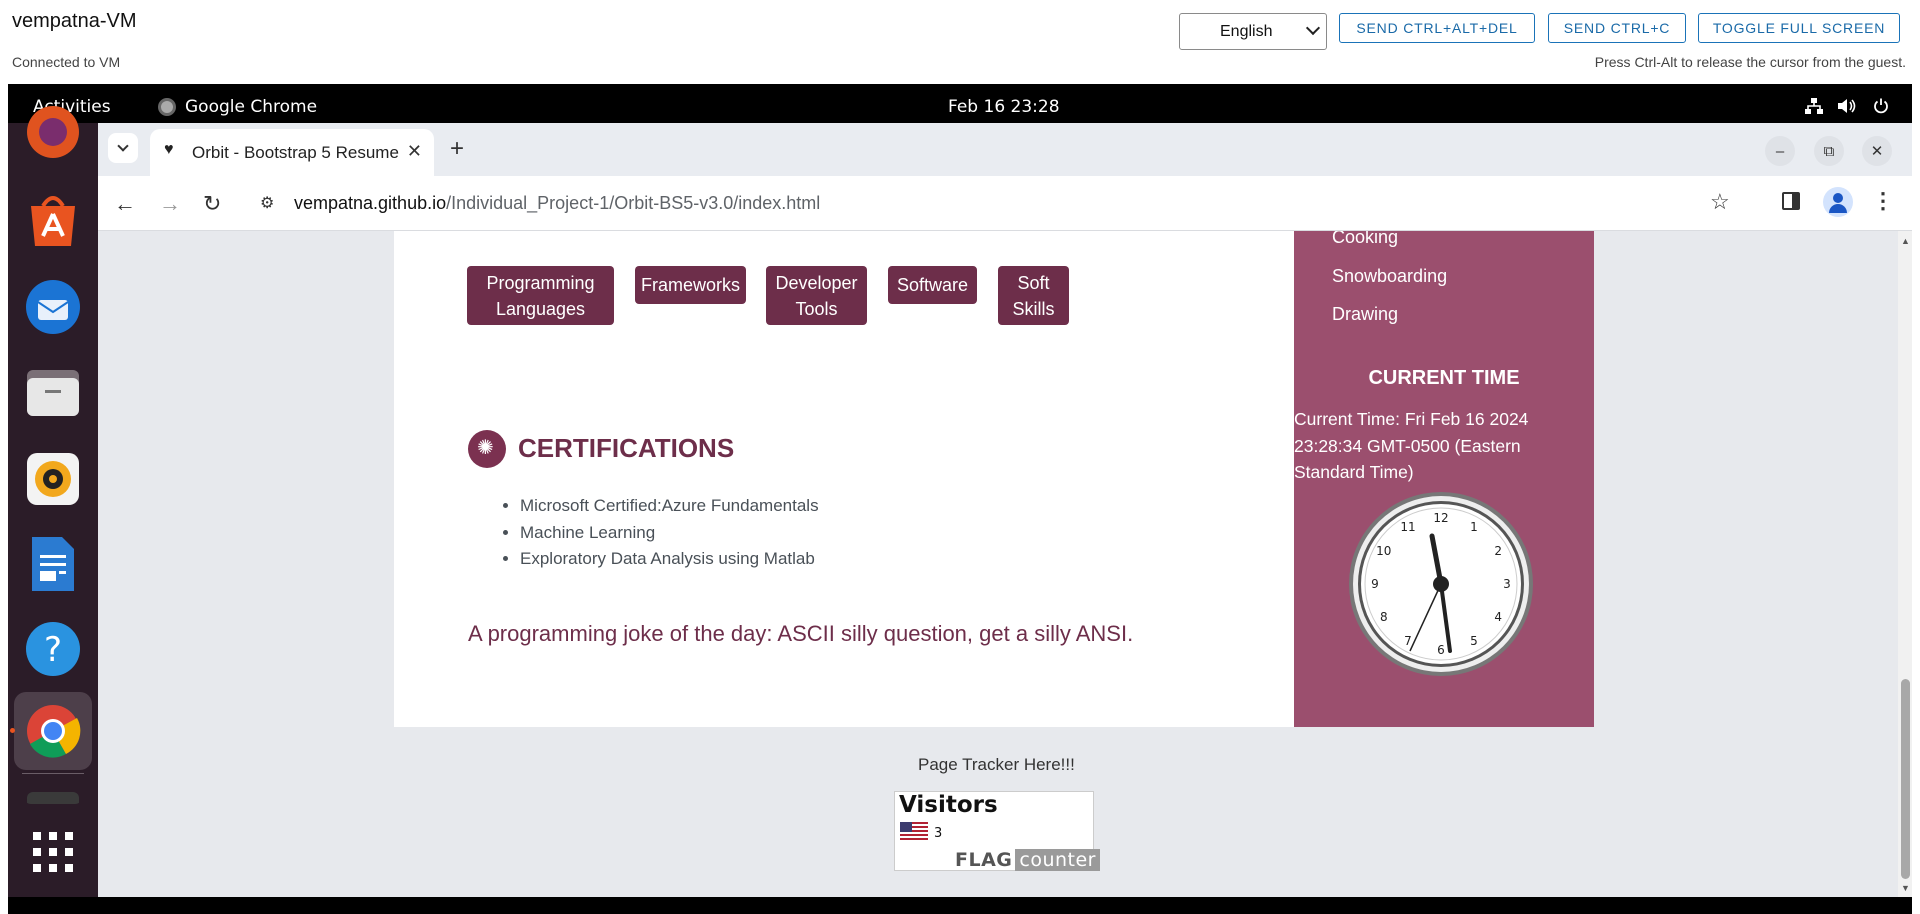  Describe the element at coordinates (1905, 888) in the screenshot. I see `scroll-down-arrow: ▼` at that location.